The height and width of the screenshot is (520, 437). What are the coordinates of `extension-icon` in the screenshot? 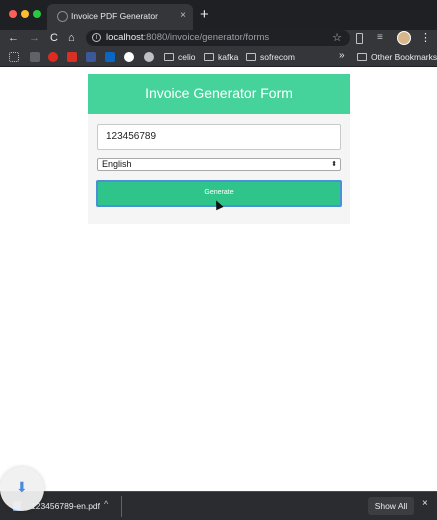 It's located at (359, 38).